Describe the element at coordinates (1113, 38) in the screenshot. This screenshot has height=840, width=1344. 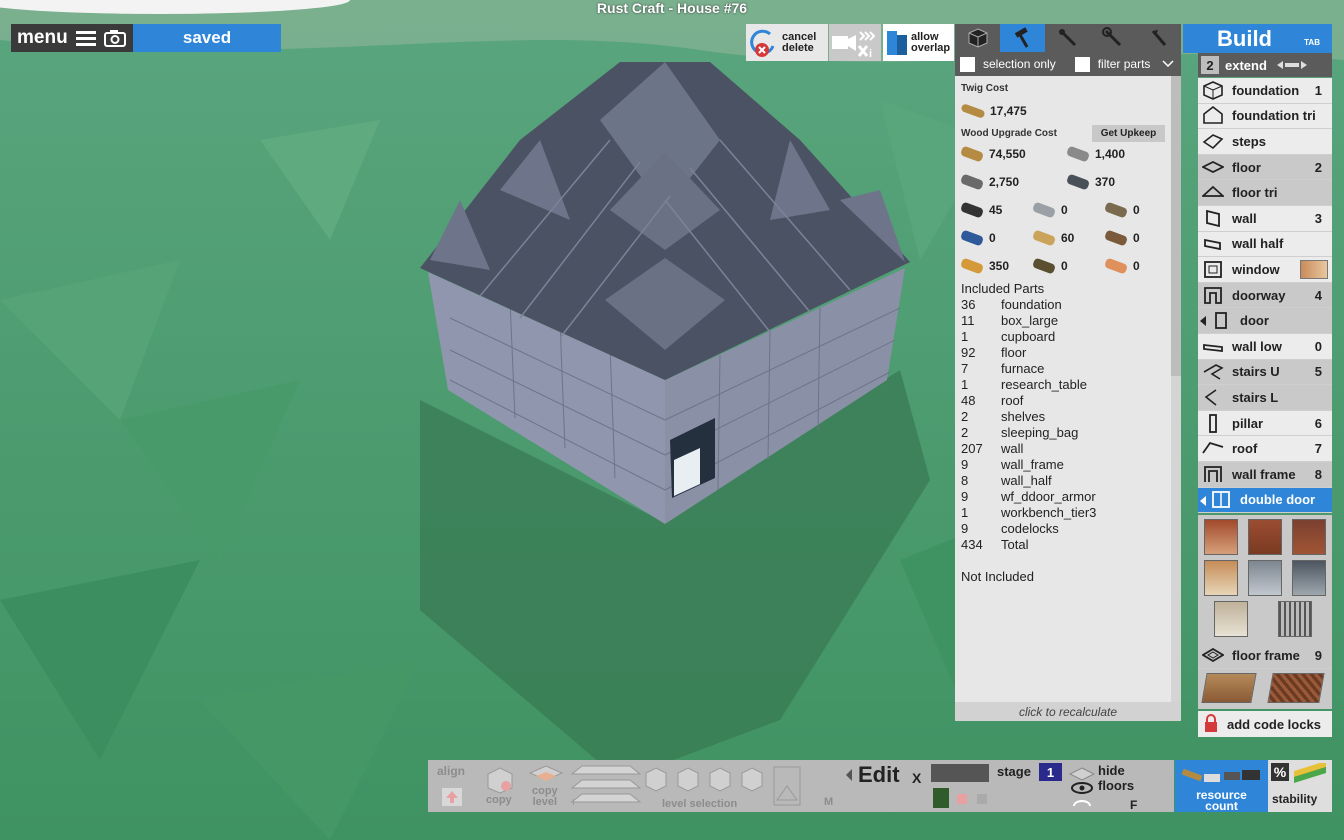
I see `tab-spanner` at that location.